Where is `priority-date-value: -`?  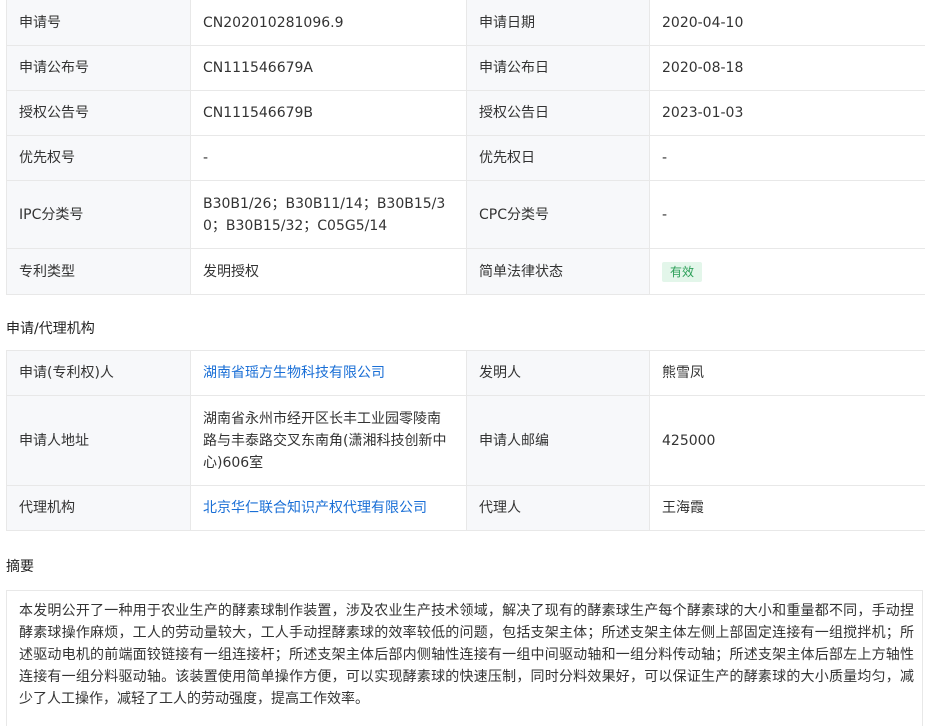
priority-date-value: - is located at coordinates (787, 158).